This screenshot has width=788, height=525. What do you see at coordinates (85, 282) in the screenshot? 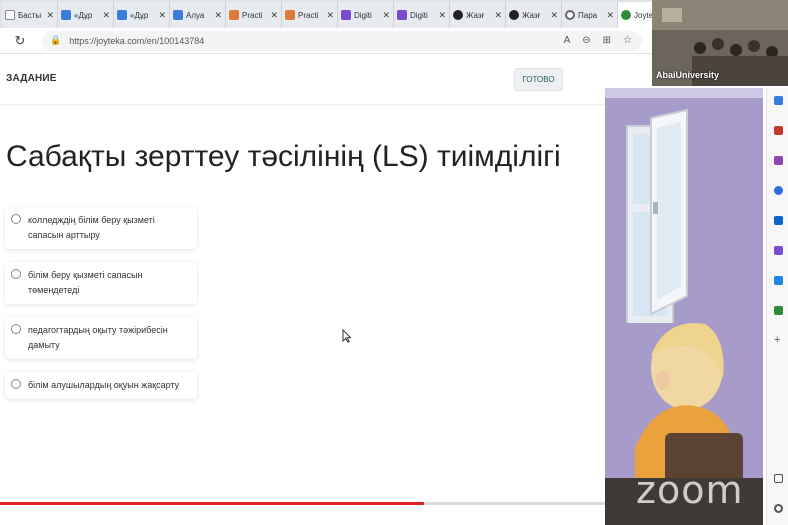
I see `option-label: білім беру қызметі сапасын төмендетеді` at bounding box center [85, 282].